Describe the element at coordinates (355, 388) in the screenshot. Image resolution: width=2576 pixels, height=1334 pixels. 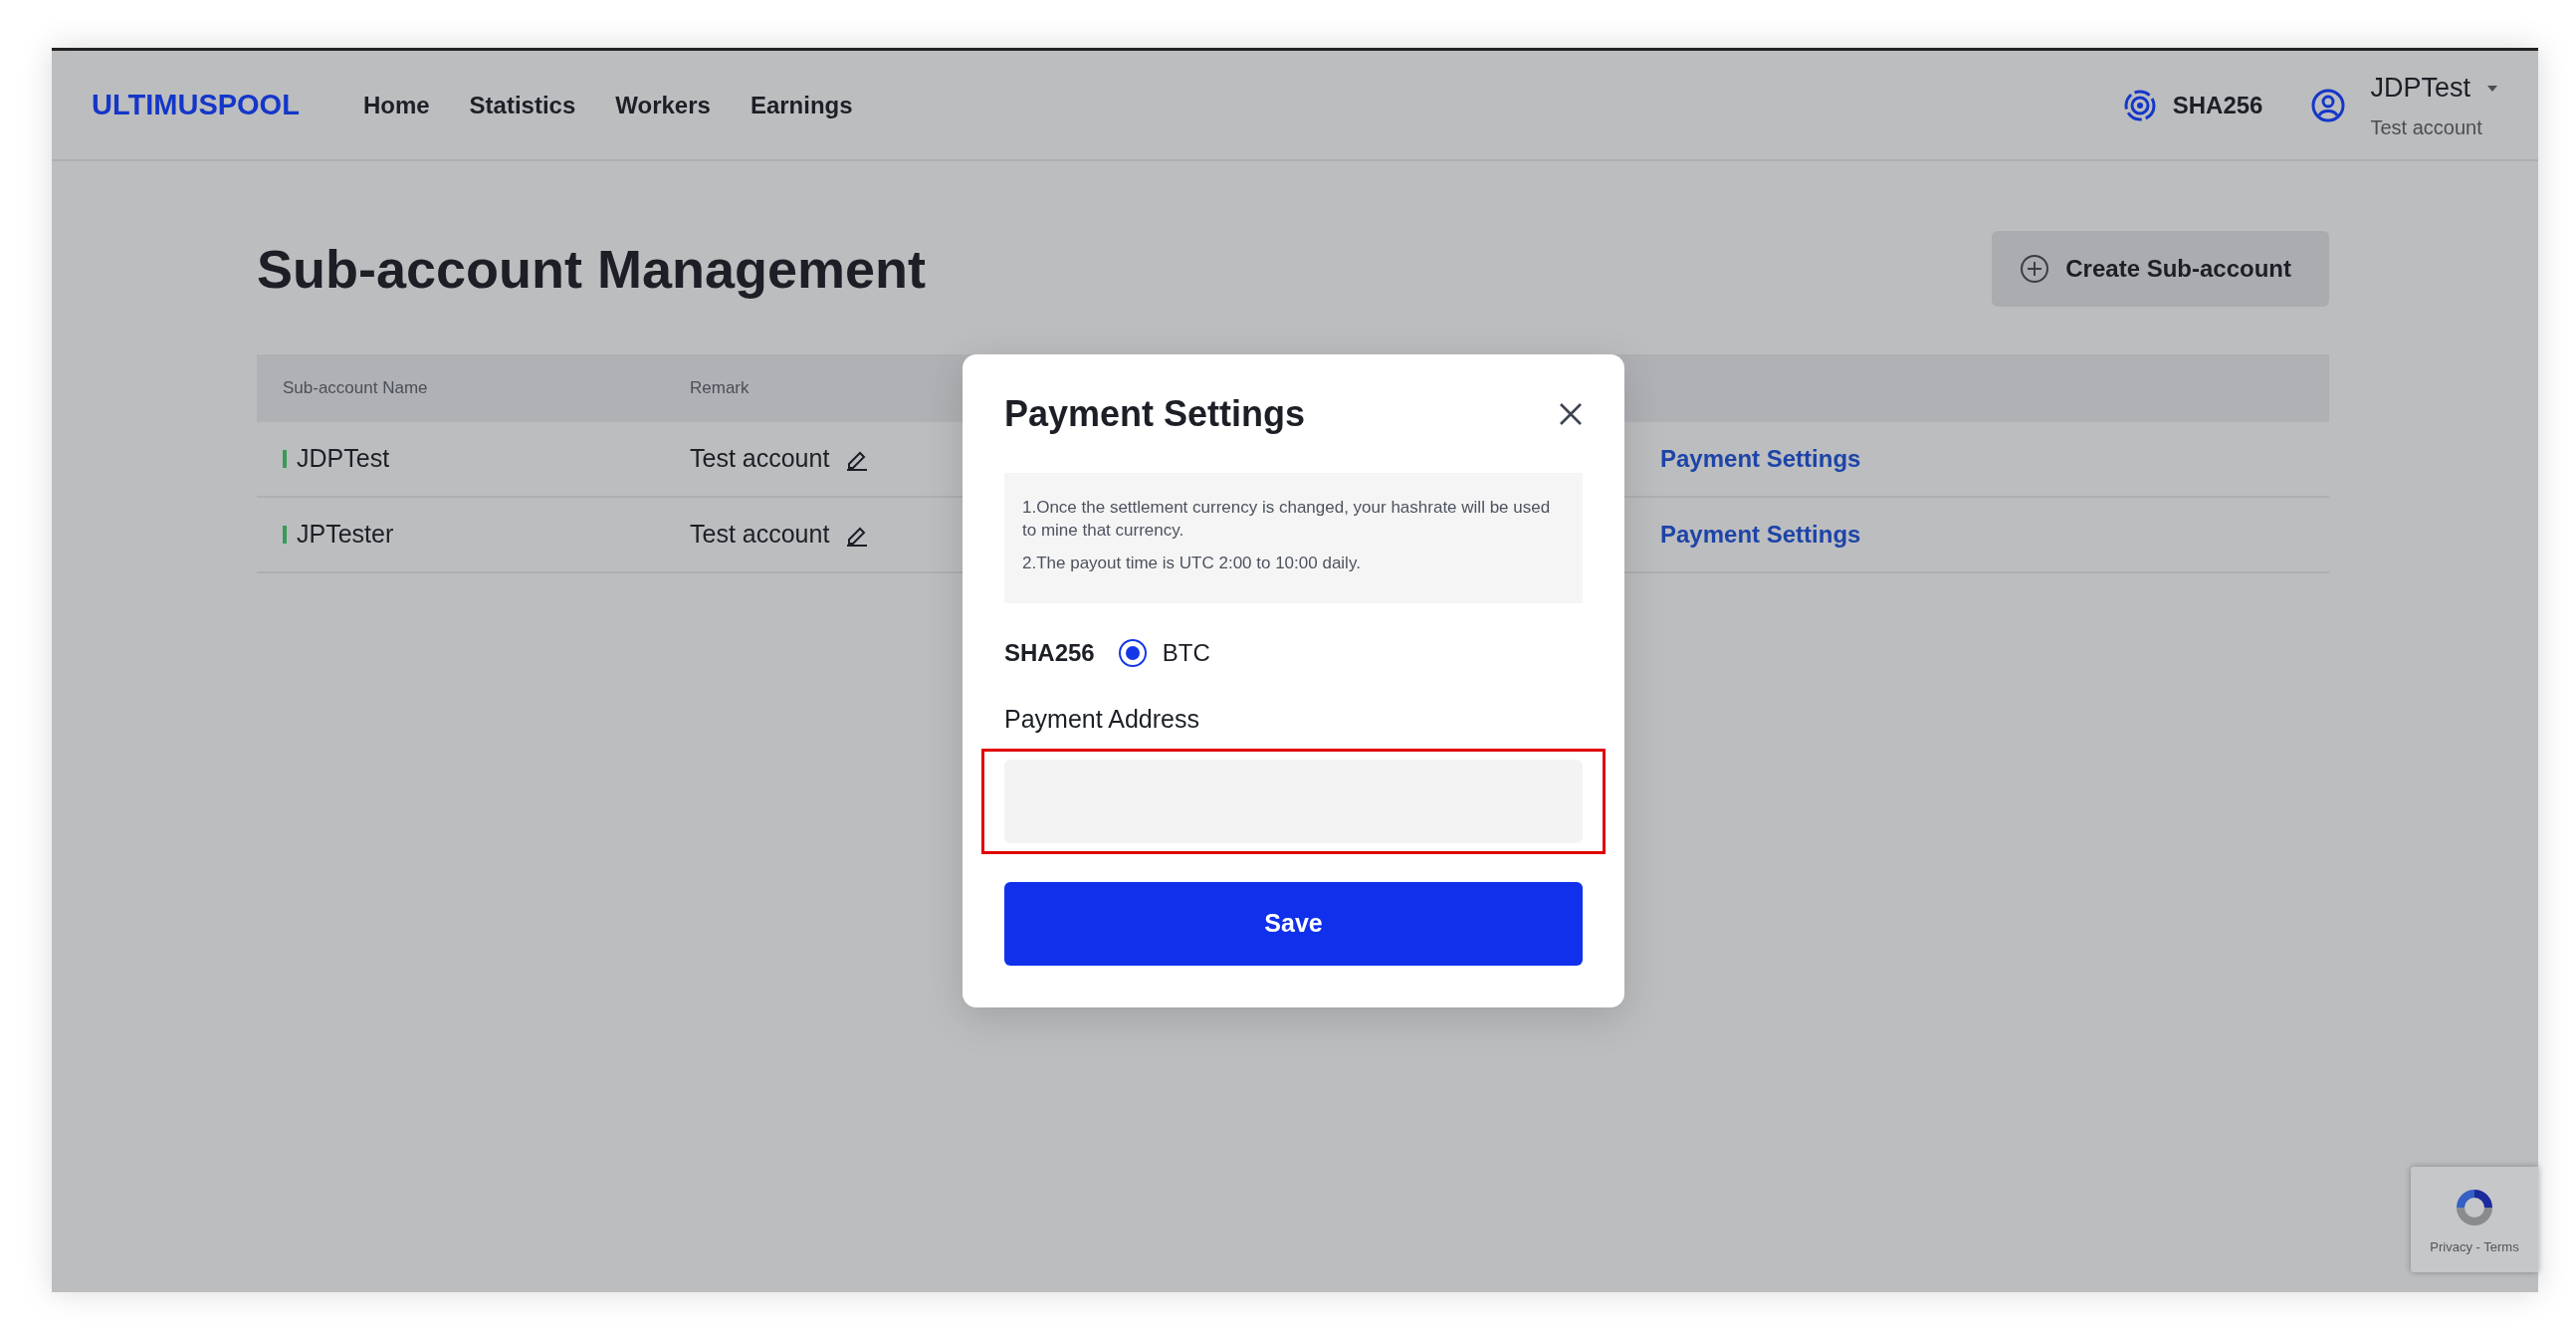
I see `column-header: Sub-account Name` at that location.